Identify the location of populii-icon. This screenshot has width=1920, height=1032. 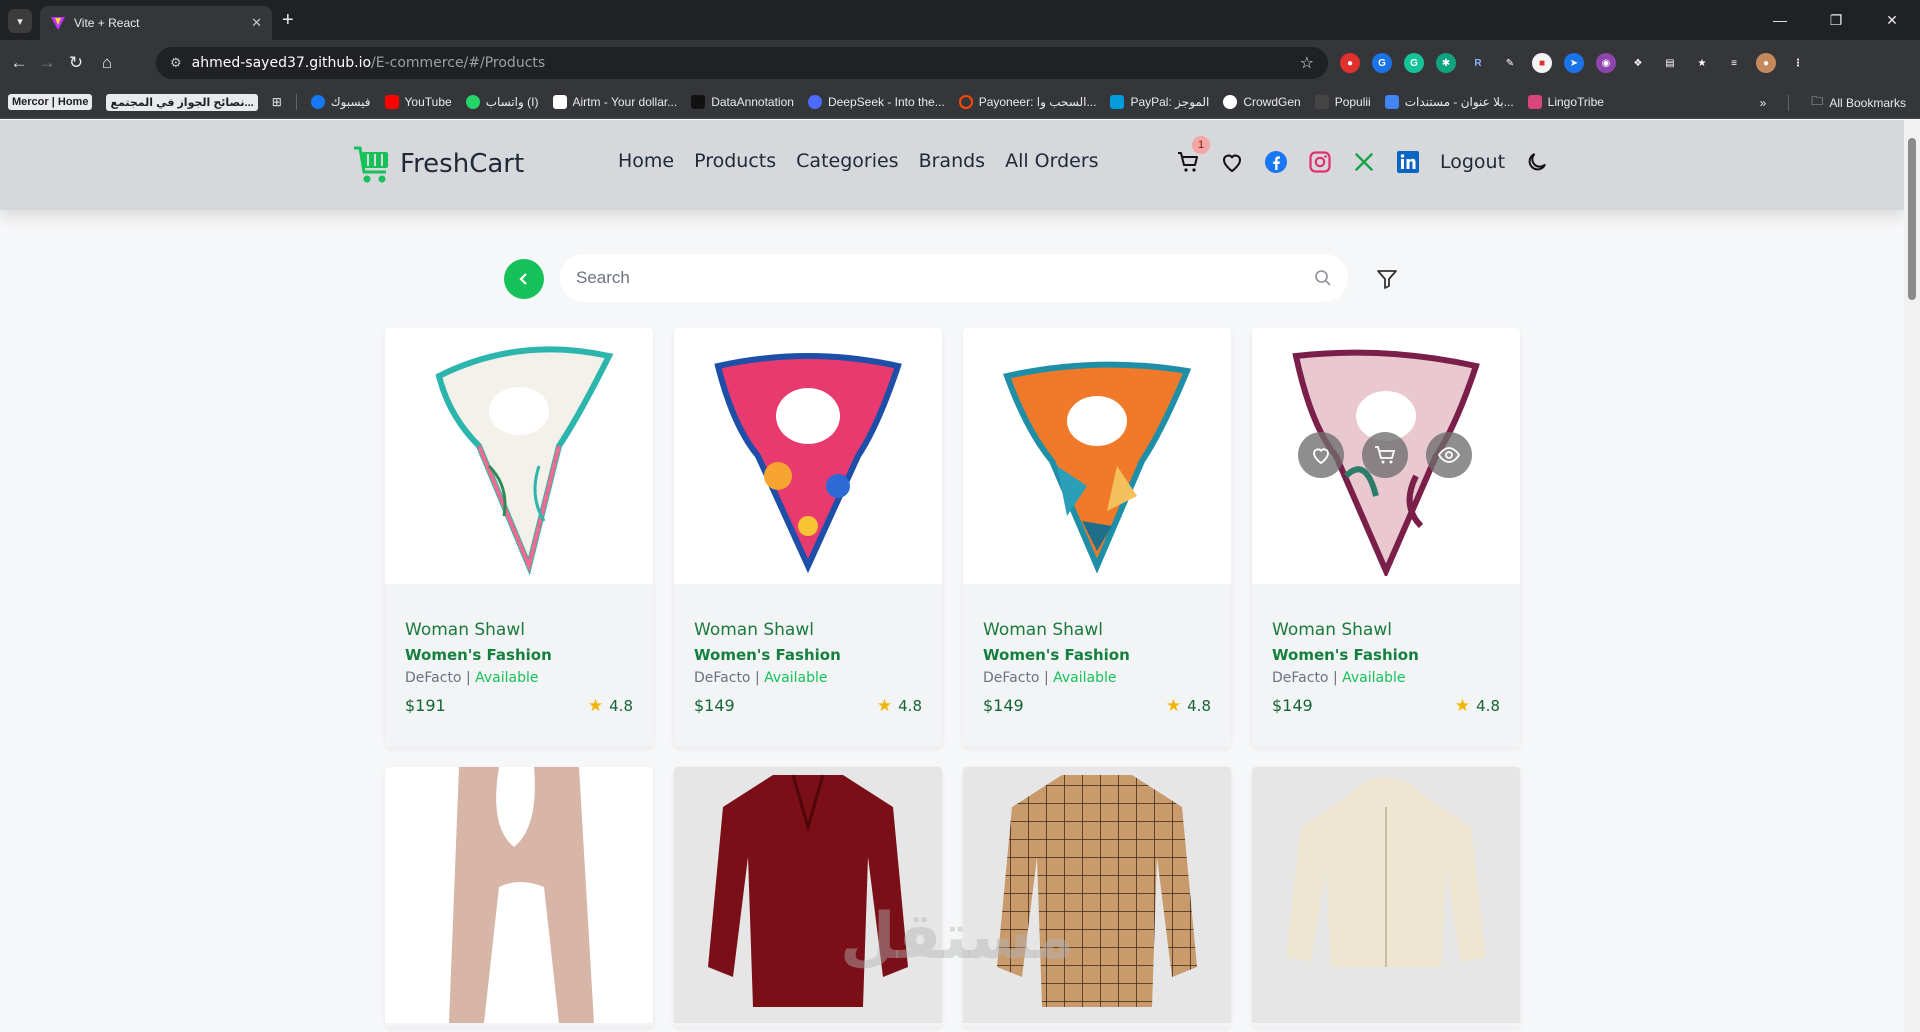
(1321, 102).